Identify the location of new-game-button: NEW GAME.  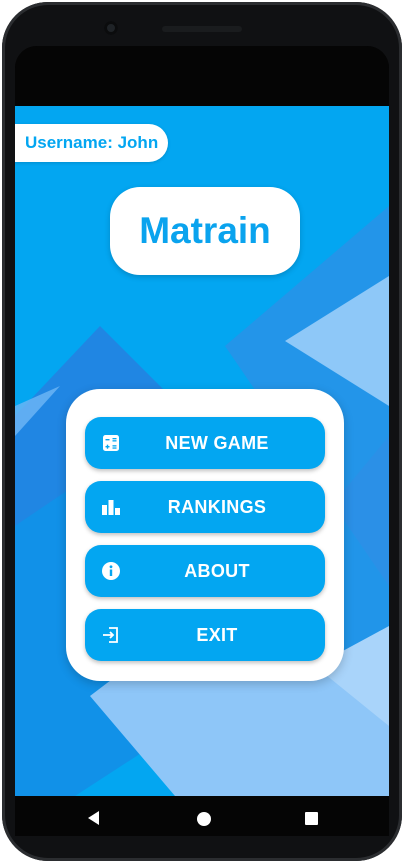
(205, 443).